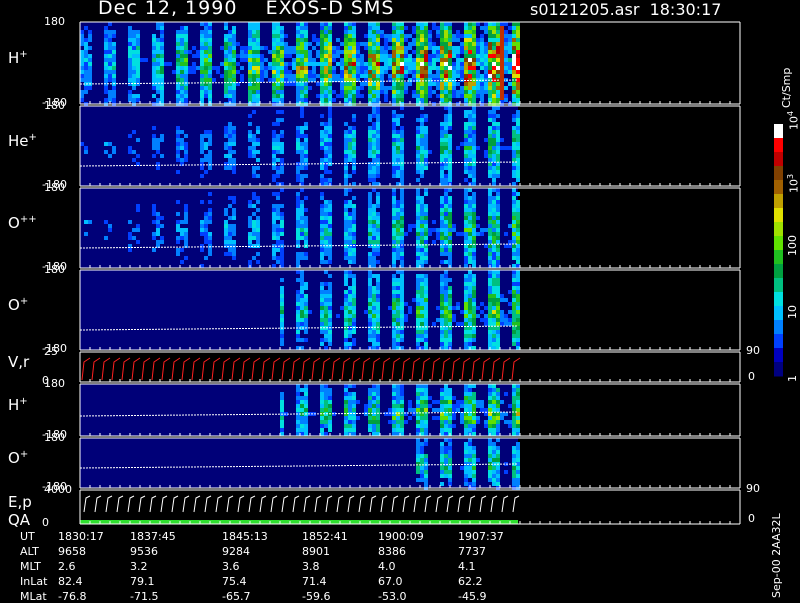 The width and height of the screenshot is (800, 603). I want to click on footer-code: Sep-00 2AA32L, so click(776, 555).